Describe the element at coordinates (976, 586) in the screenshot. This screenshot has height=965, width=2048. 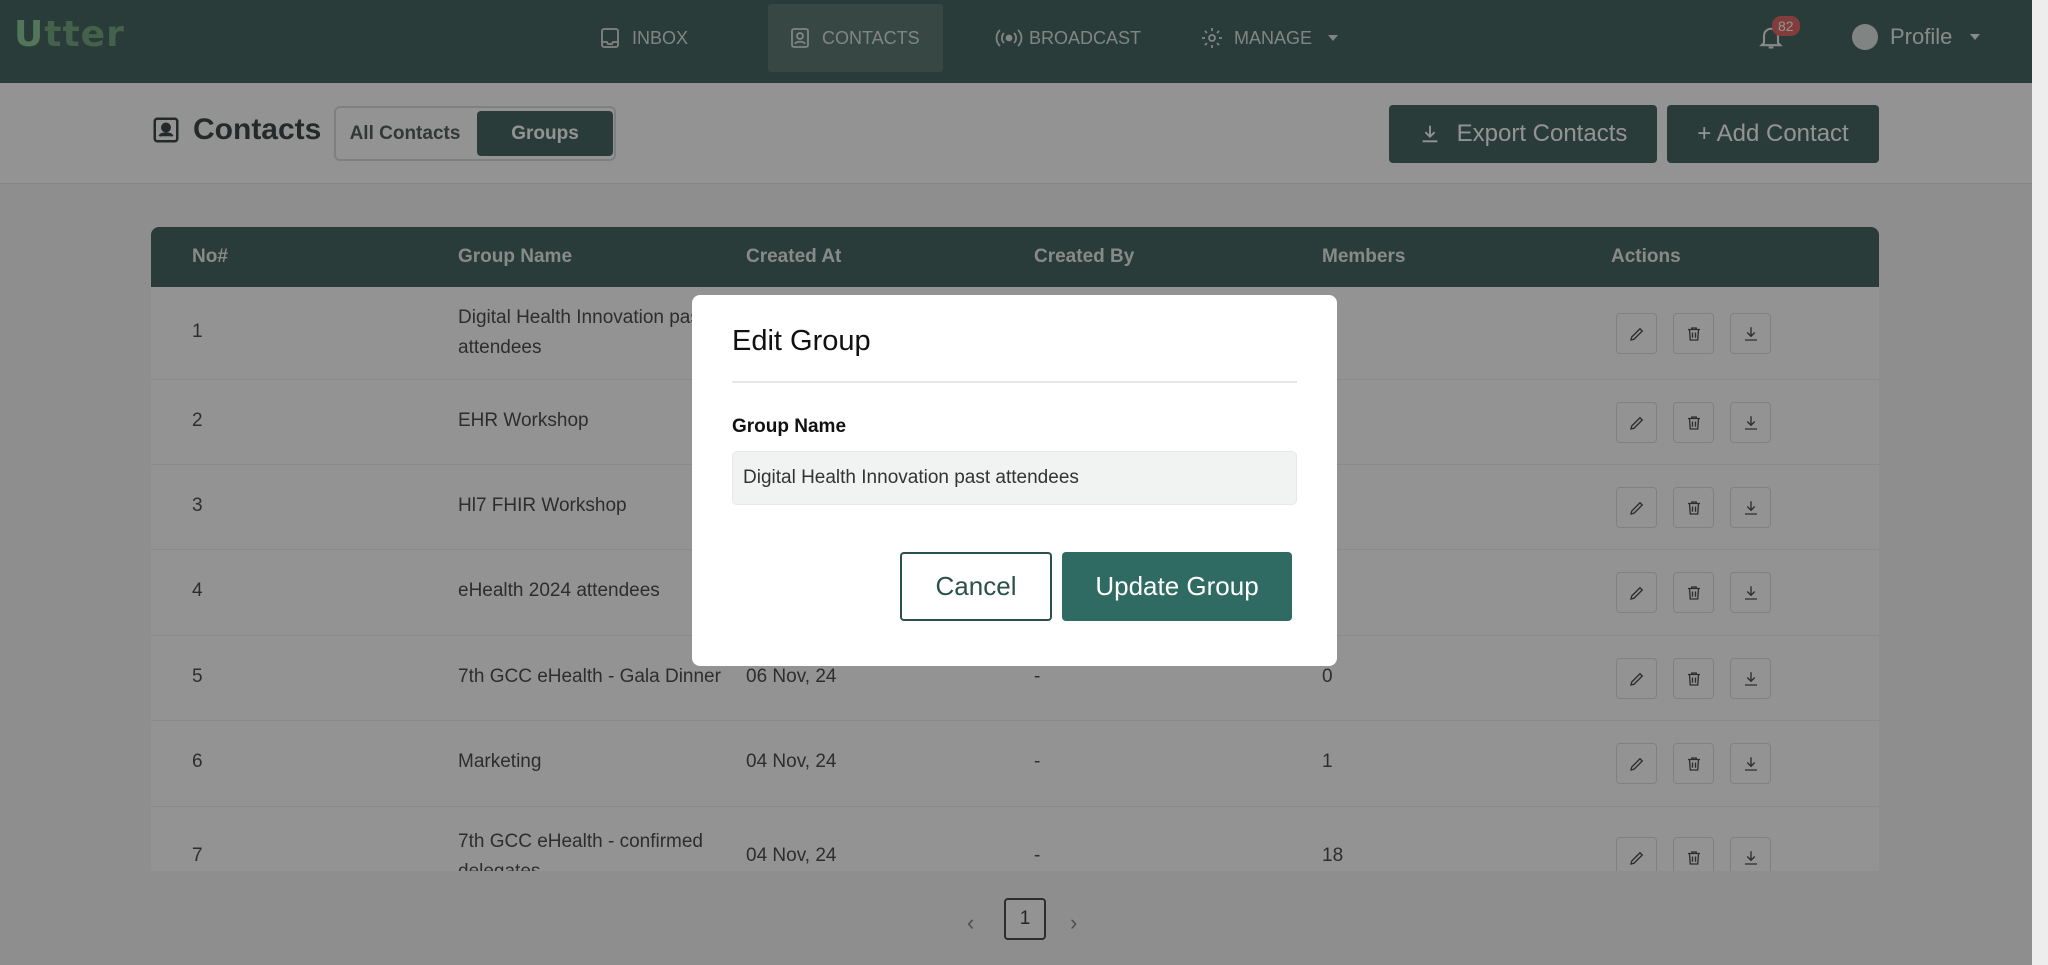
I see `cancel-button: Cancel` at that location.